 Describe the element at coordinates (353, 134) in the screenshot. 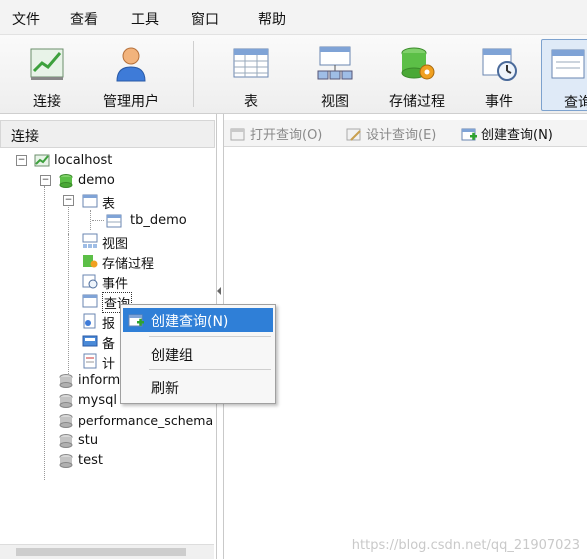

I see `design-query-icon` at that location.